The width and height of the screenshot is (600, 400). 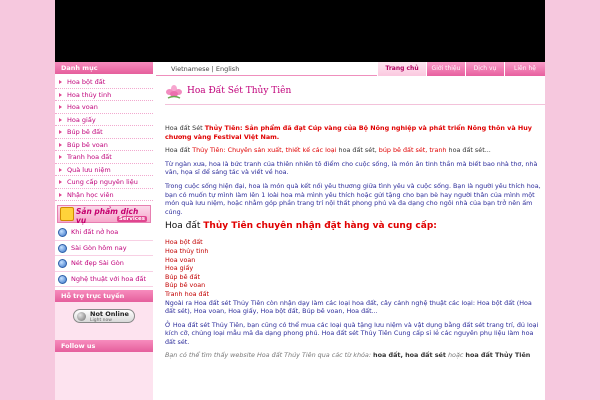 What do you see at coordinates (455, 355) in the screenshot?
I see `keywords-or: hoặc` at bounding box center [455, 355].